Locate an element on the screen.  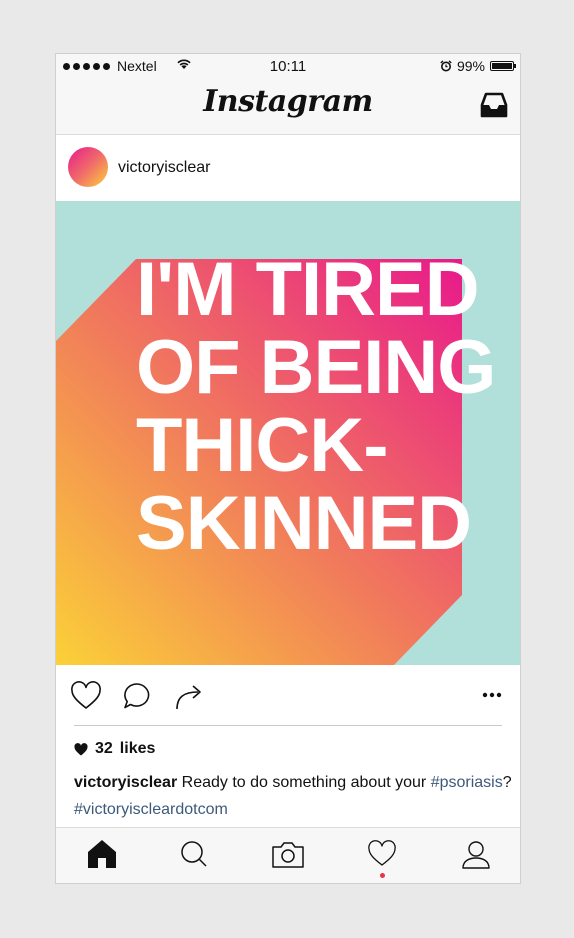
heart-icon is located at coordinates (86, 696).